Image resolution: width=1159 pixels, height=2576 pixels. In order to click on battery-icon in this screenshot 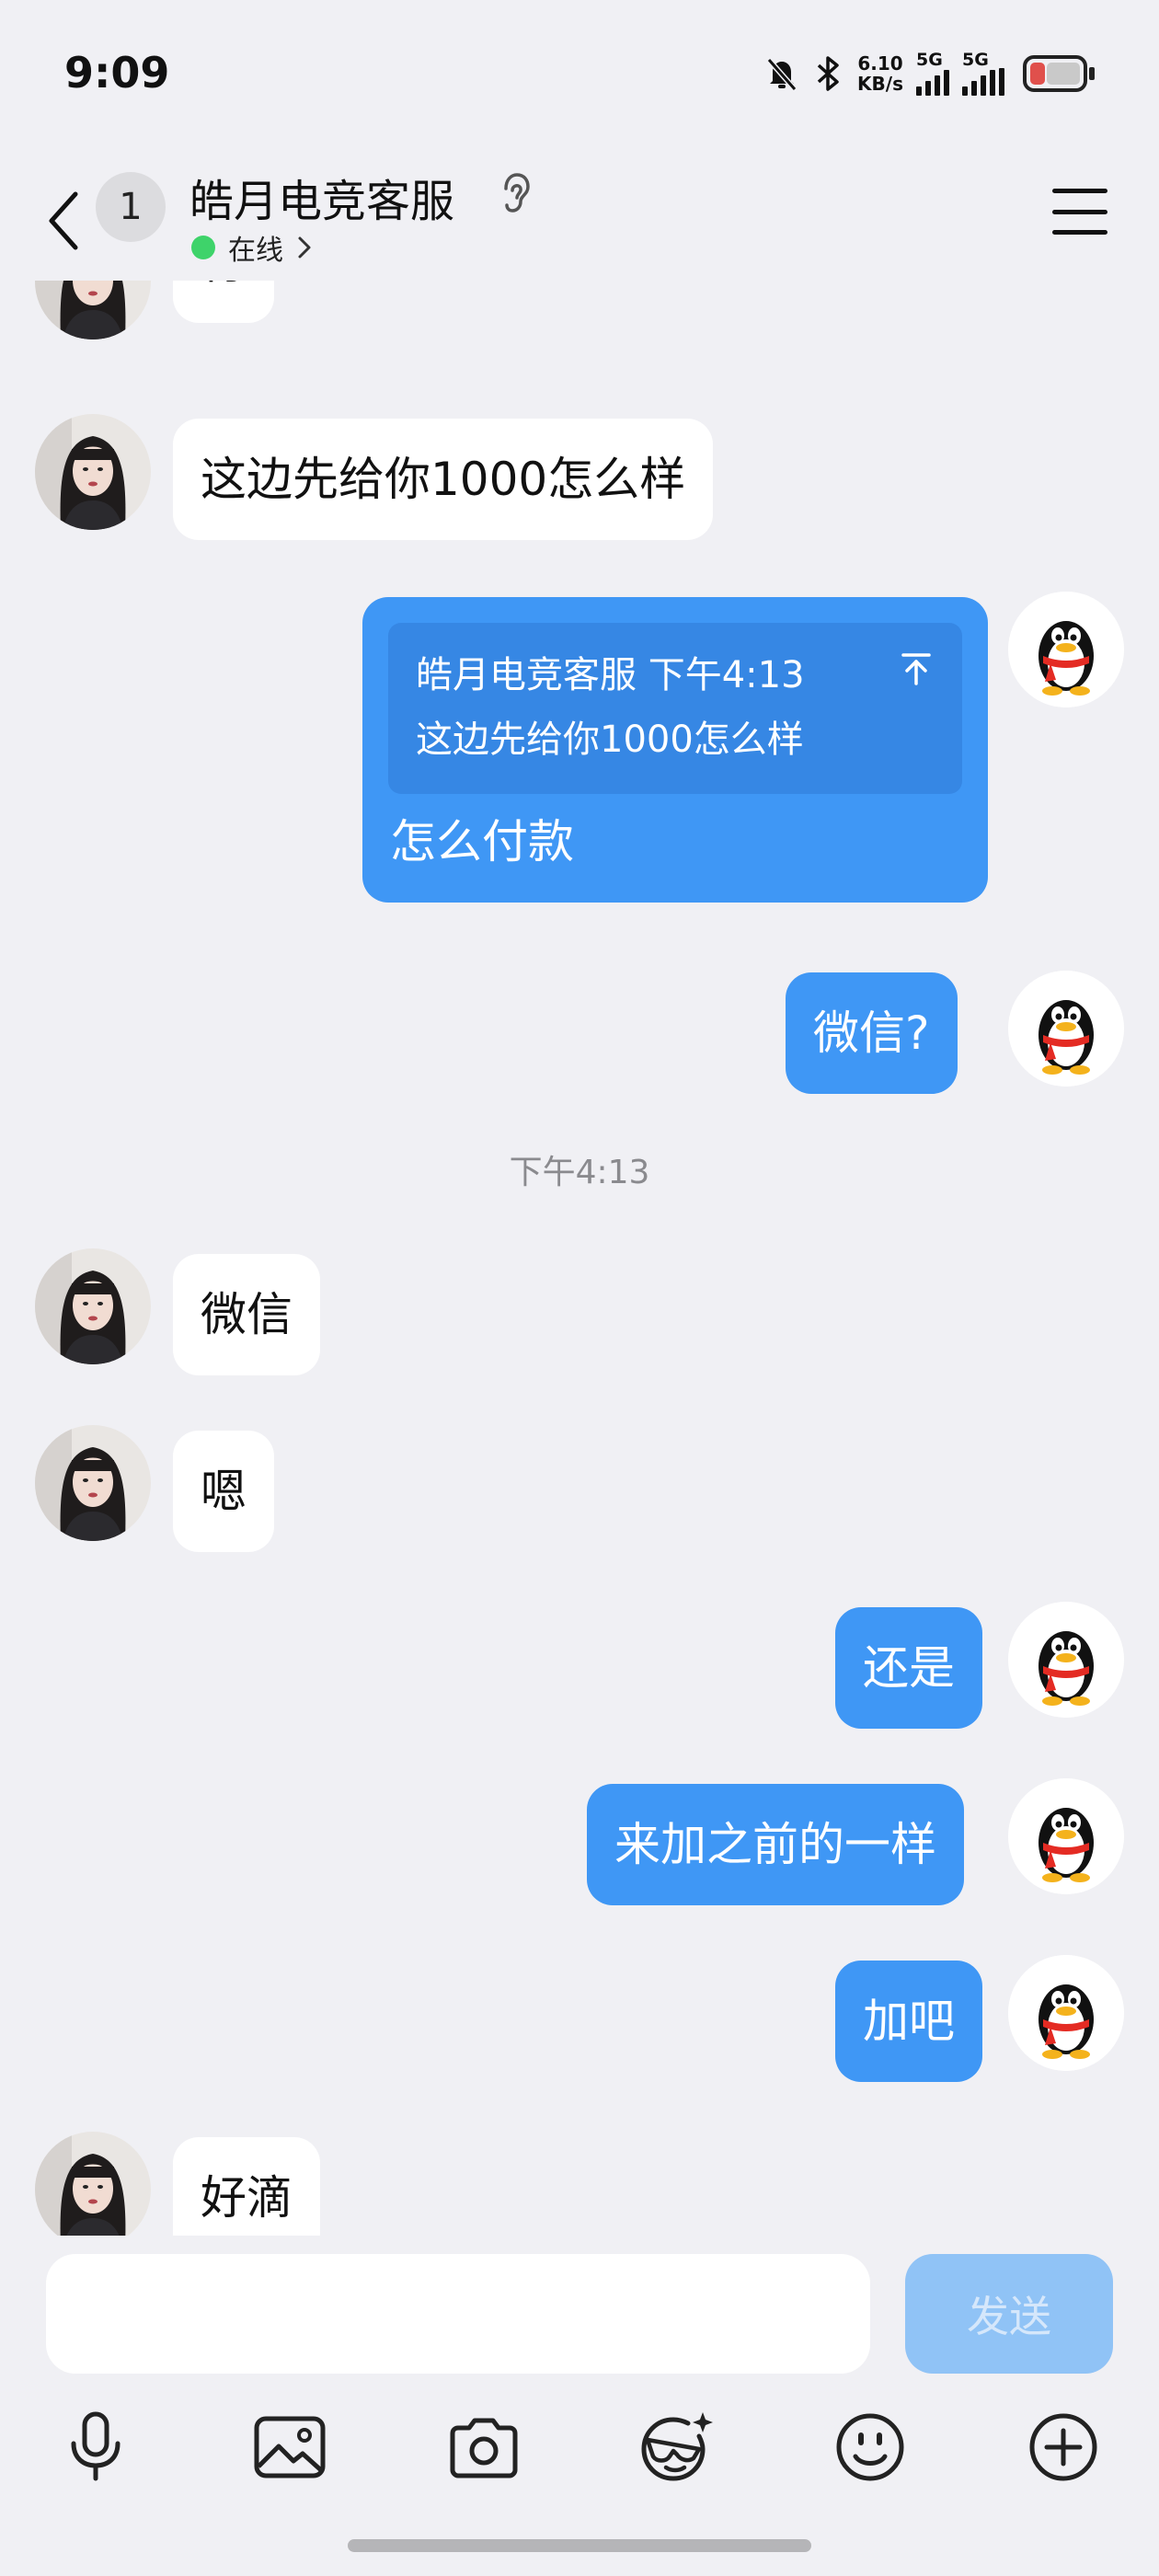, I will do `click(1059, 73)`.